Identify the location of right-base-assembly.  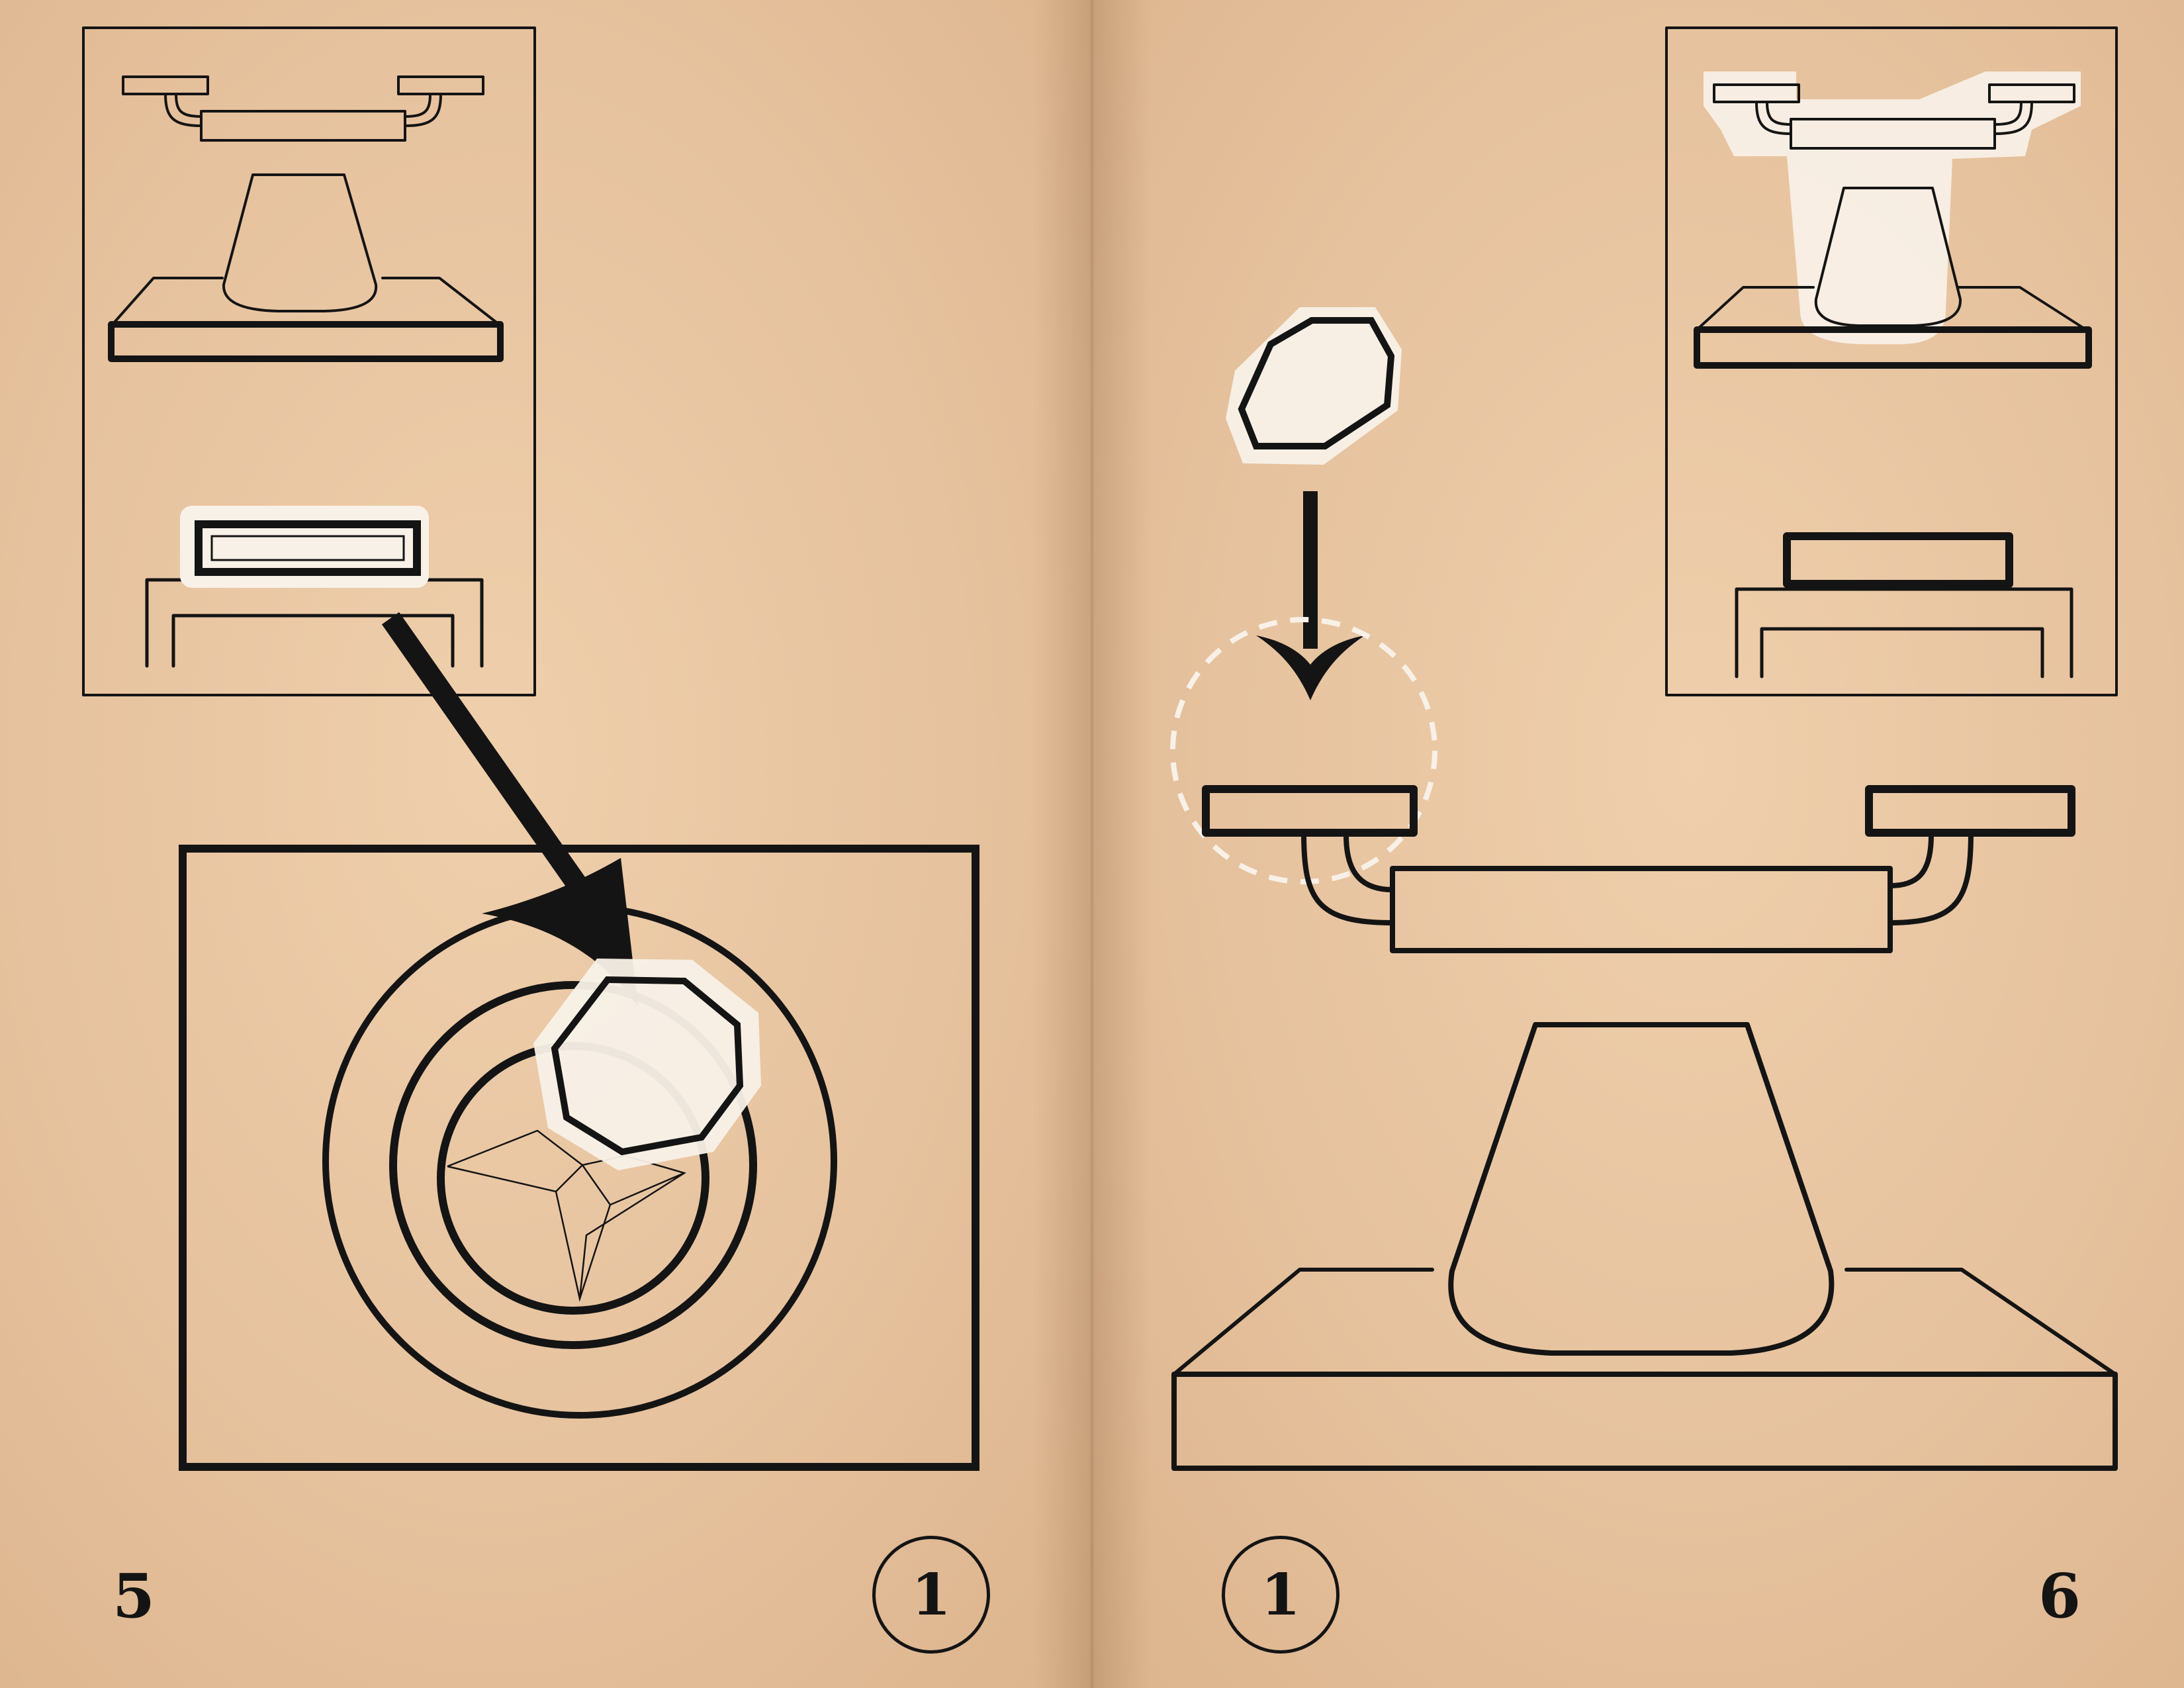
(1644, 1246).